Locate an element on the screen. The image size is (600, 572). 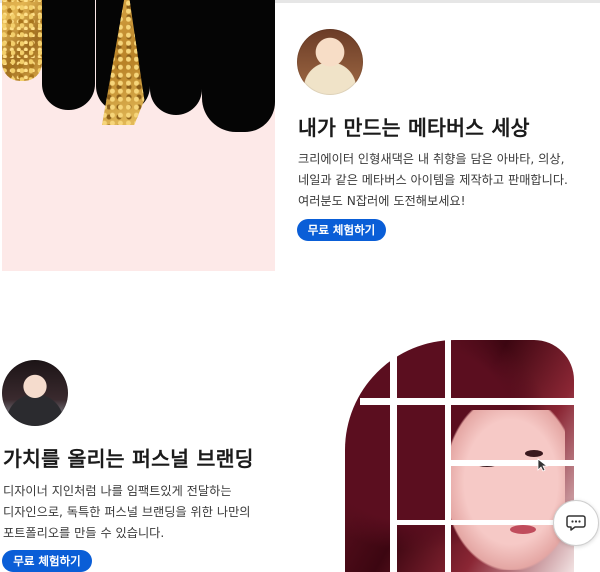
mouse-cursor-icon is located at coordinates (543, 465).